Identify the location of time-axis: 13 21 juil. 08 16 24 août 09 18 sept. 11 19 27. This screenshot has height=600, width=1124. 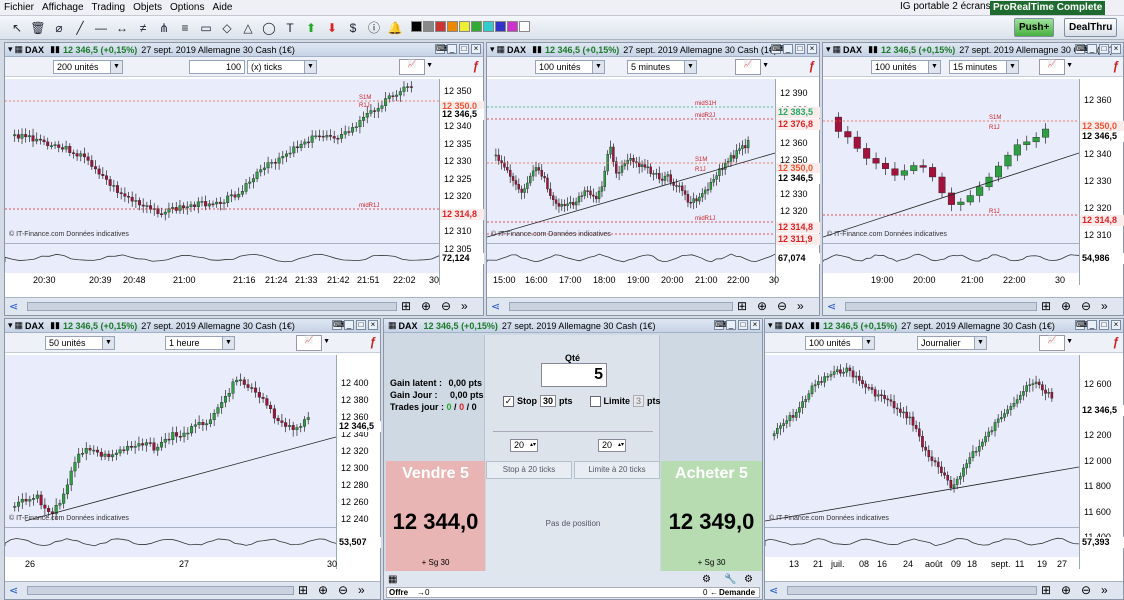
(922, 564).